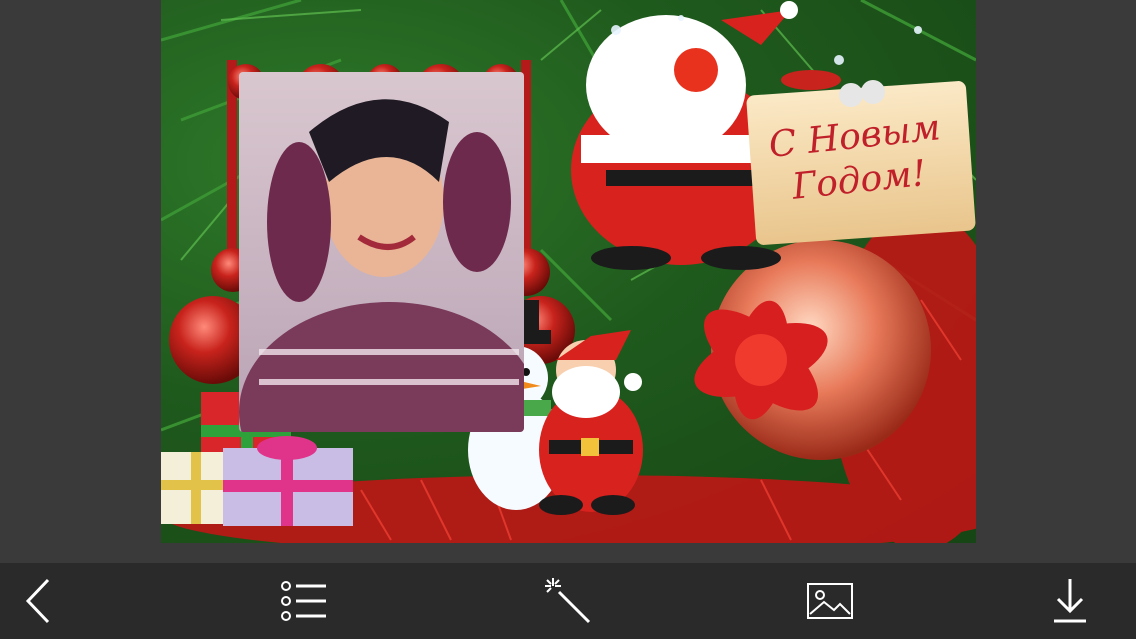 This screenshot has height=639, width=1136. I want to click on bottom-toolbar, so click(568, 601).